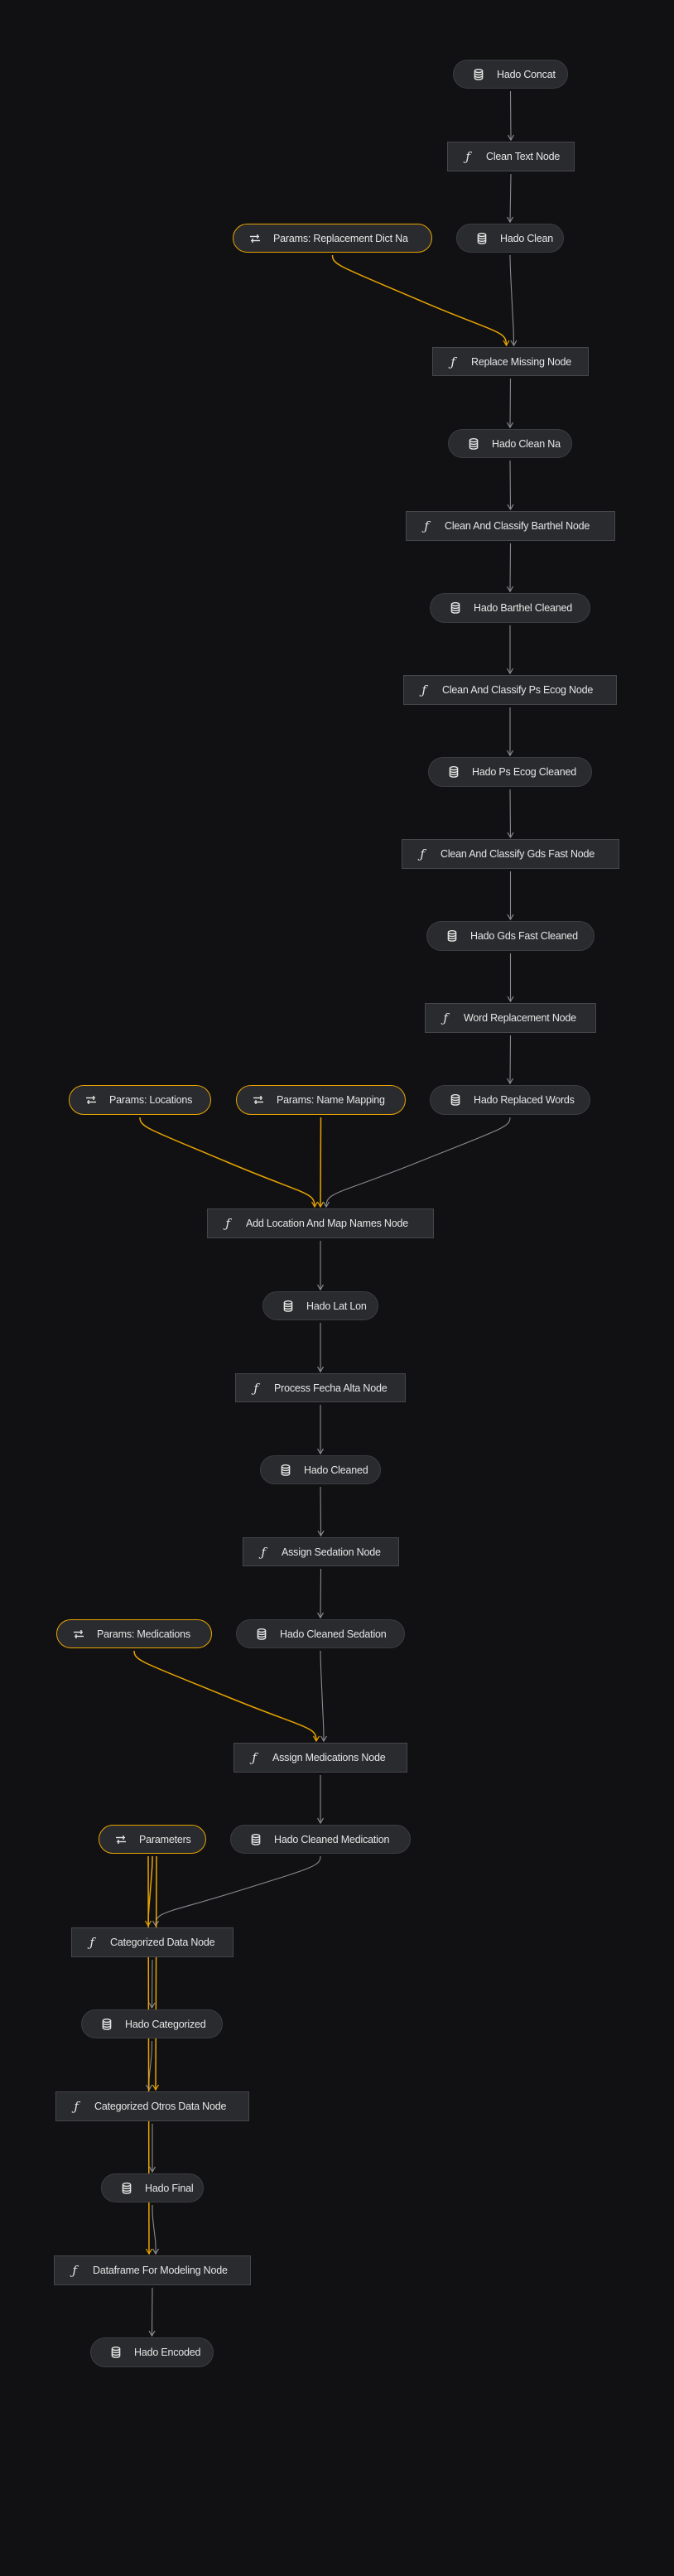 The image size is (674, 2576). I want to click on node-label: Assign Medications Node, so click(329, 1758).